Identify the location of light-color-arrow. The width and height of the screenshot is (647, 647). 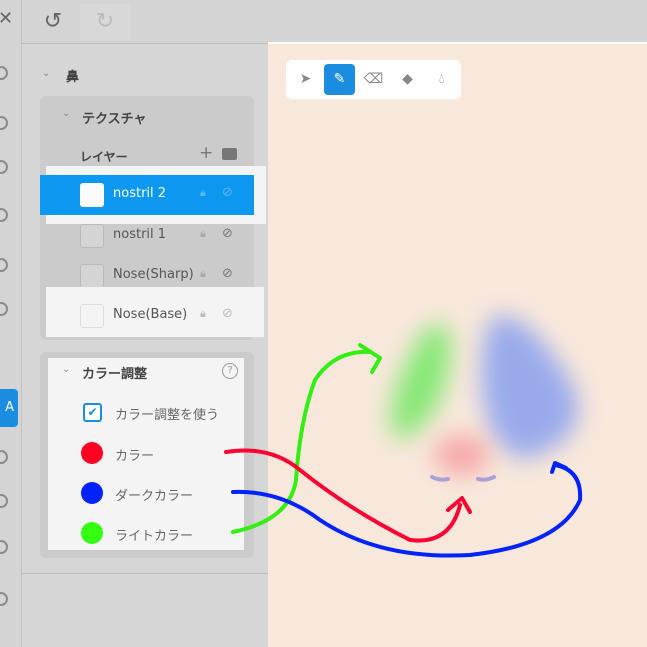
(306, 438).